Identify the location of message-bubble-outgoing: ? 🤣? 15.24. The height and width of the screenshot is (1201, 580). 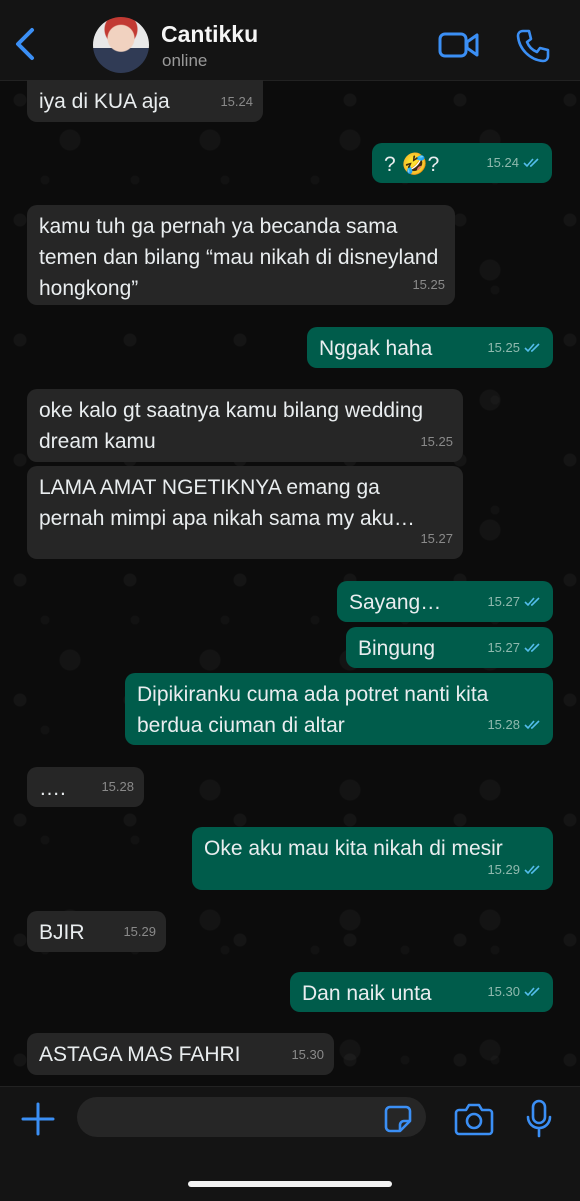
(462, 163).